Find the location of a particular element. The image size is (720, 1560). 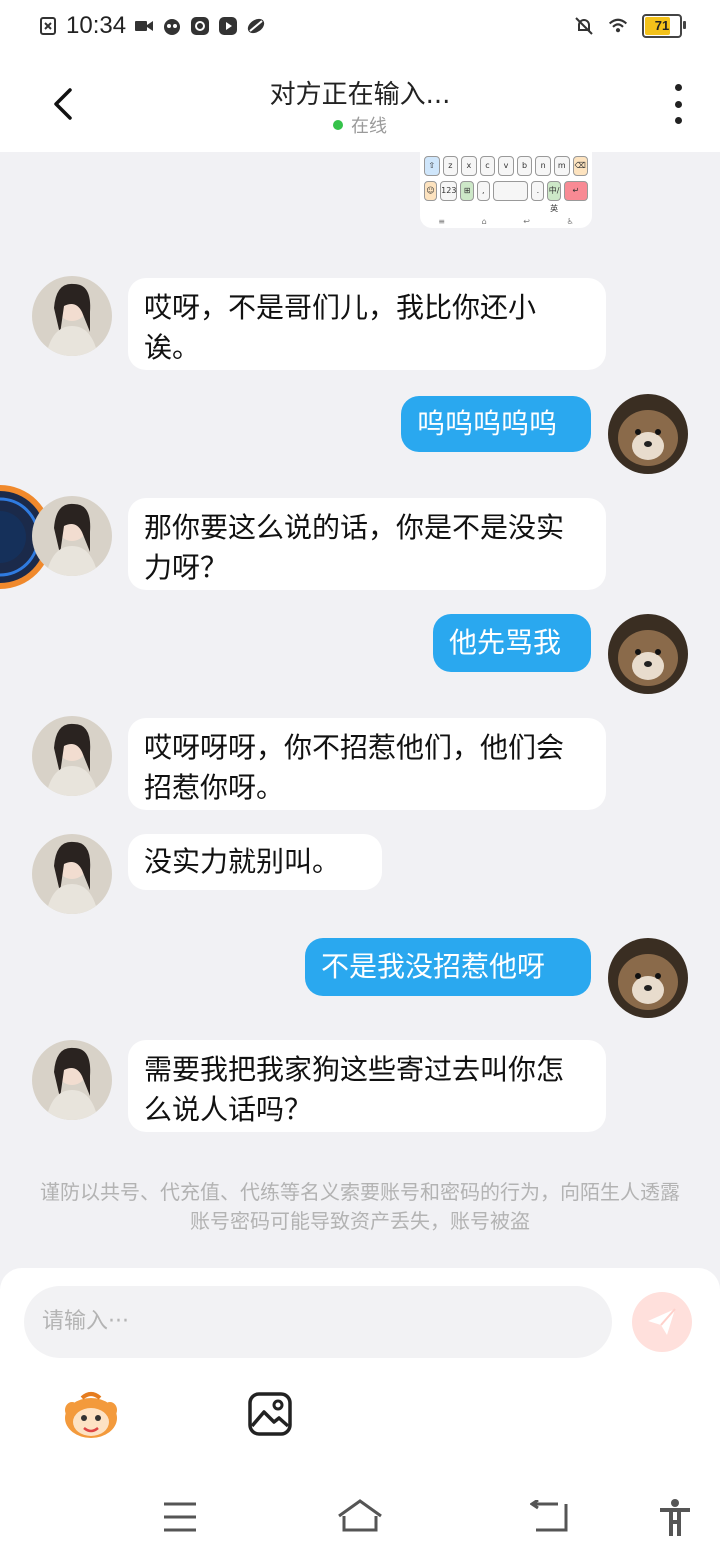

key: c is located at coordinates (487, 166).